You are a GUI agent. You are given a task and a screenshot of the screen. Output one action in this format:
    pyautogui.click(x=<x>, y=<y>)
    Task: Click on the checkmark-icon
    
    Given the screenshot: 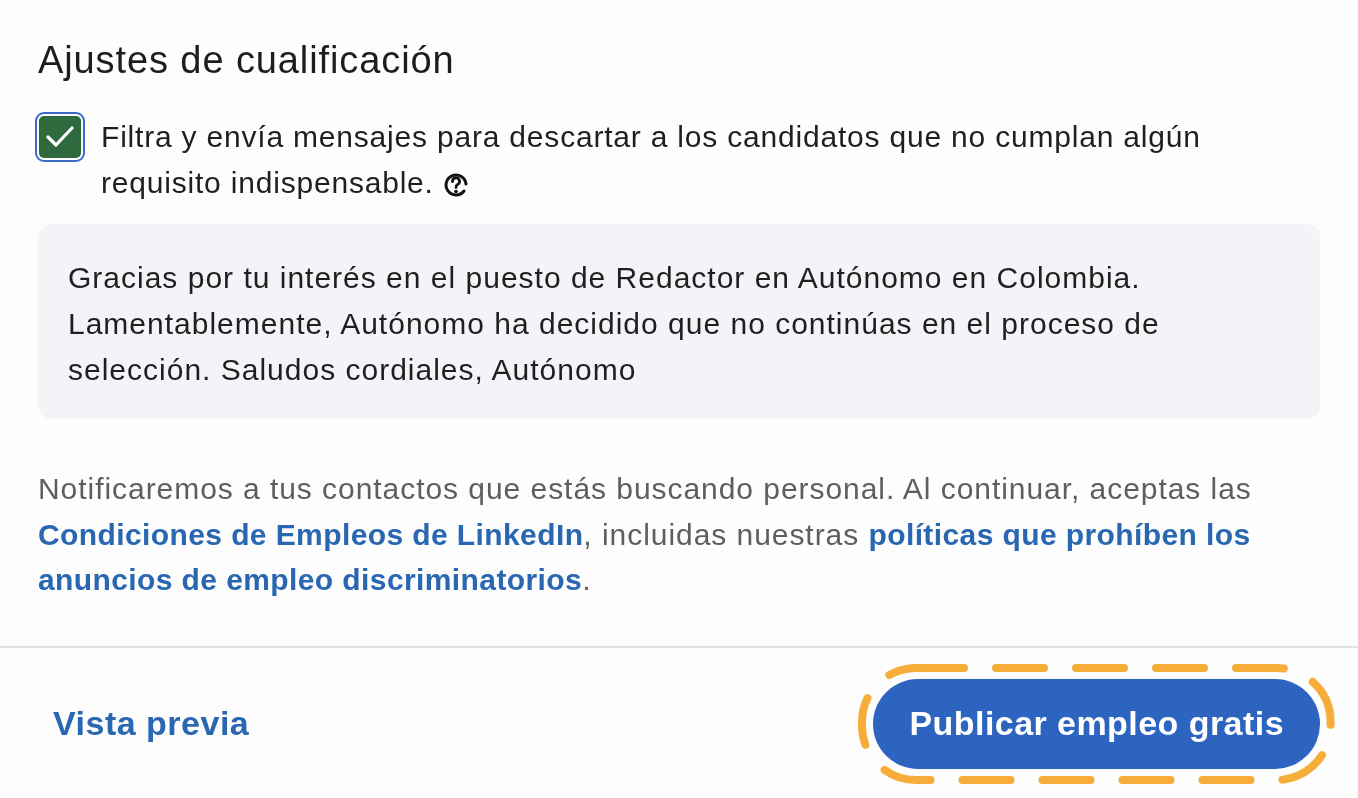 What is the action you would take?
    pyautogui.click(x=60, y=137)
    